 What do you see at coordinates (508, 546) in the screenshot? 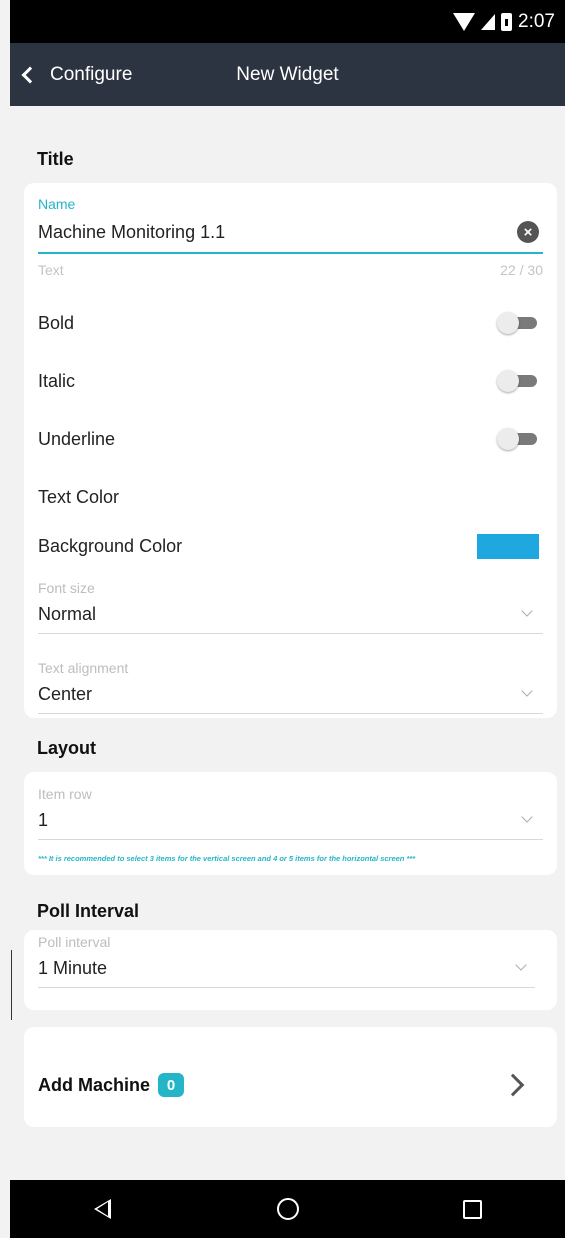
I see `background-color-swatch` at bounding box center [508, 546].